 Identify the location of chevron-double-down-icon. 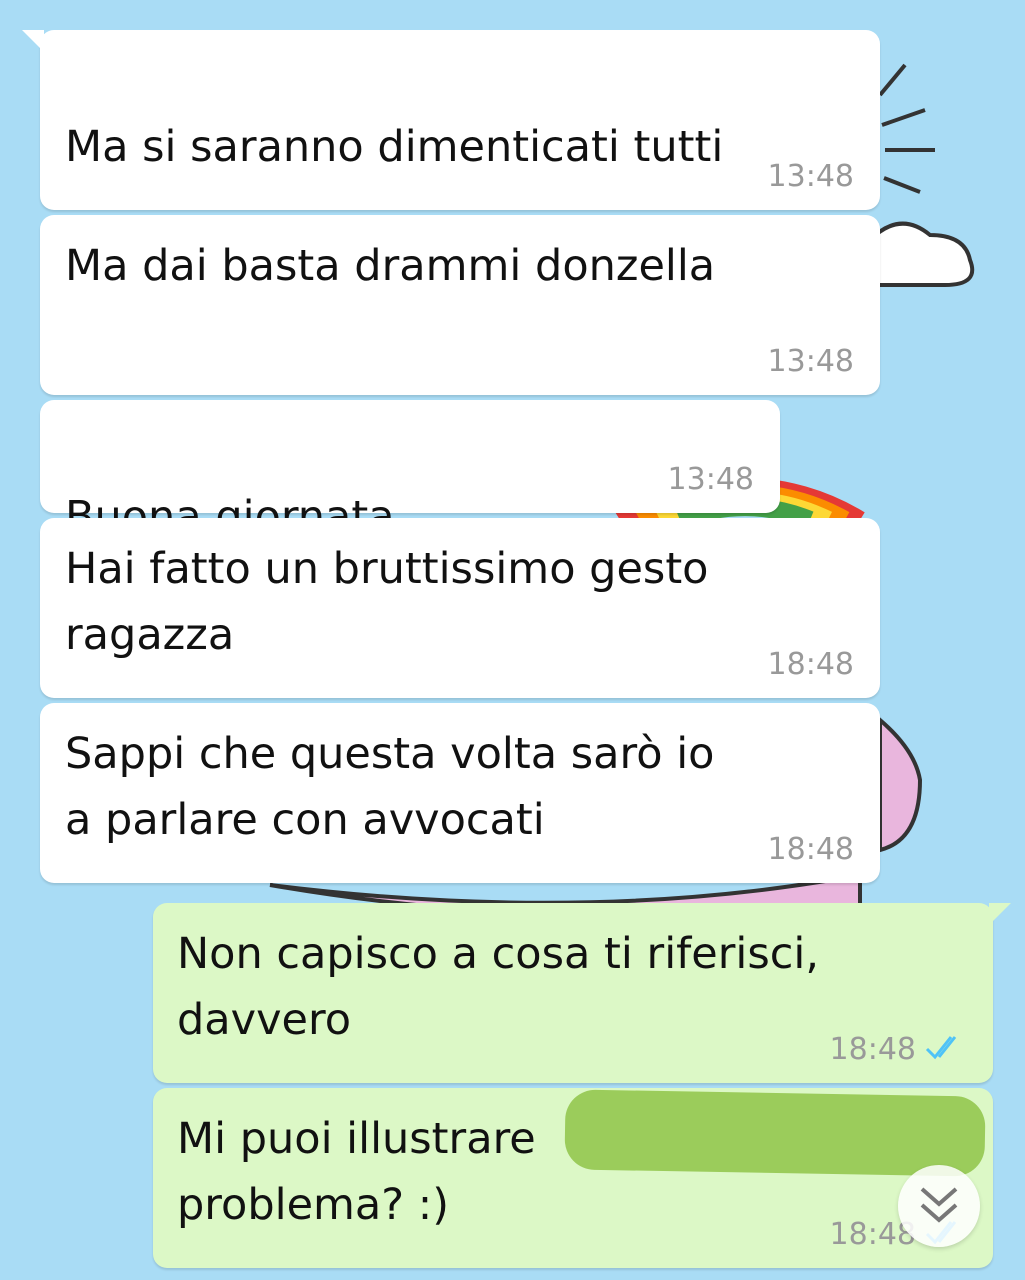
(939, 1205).